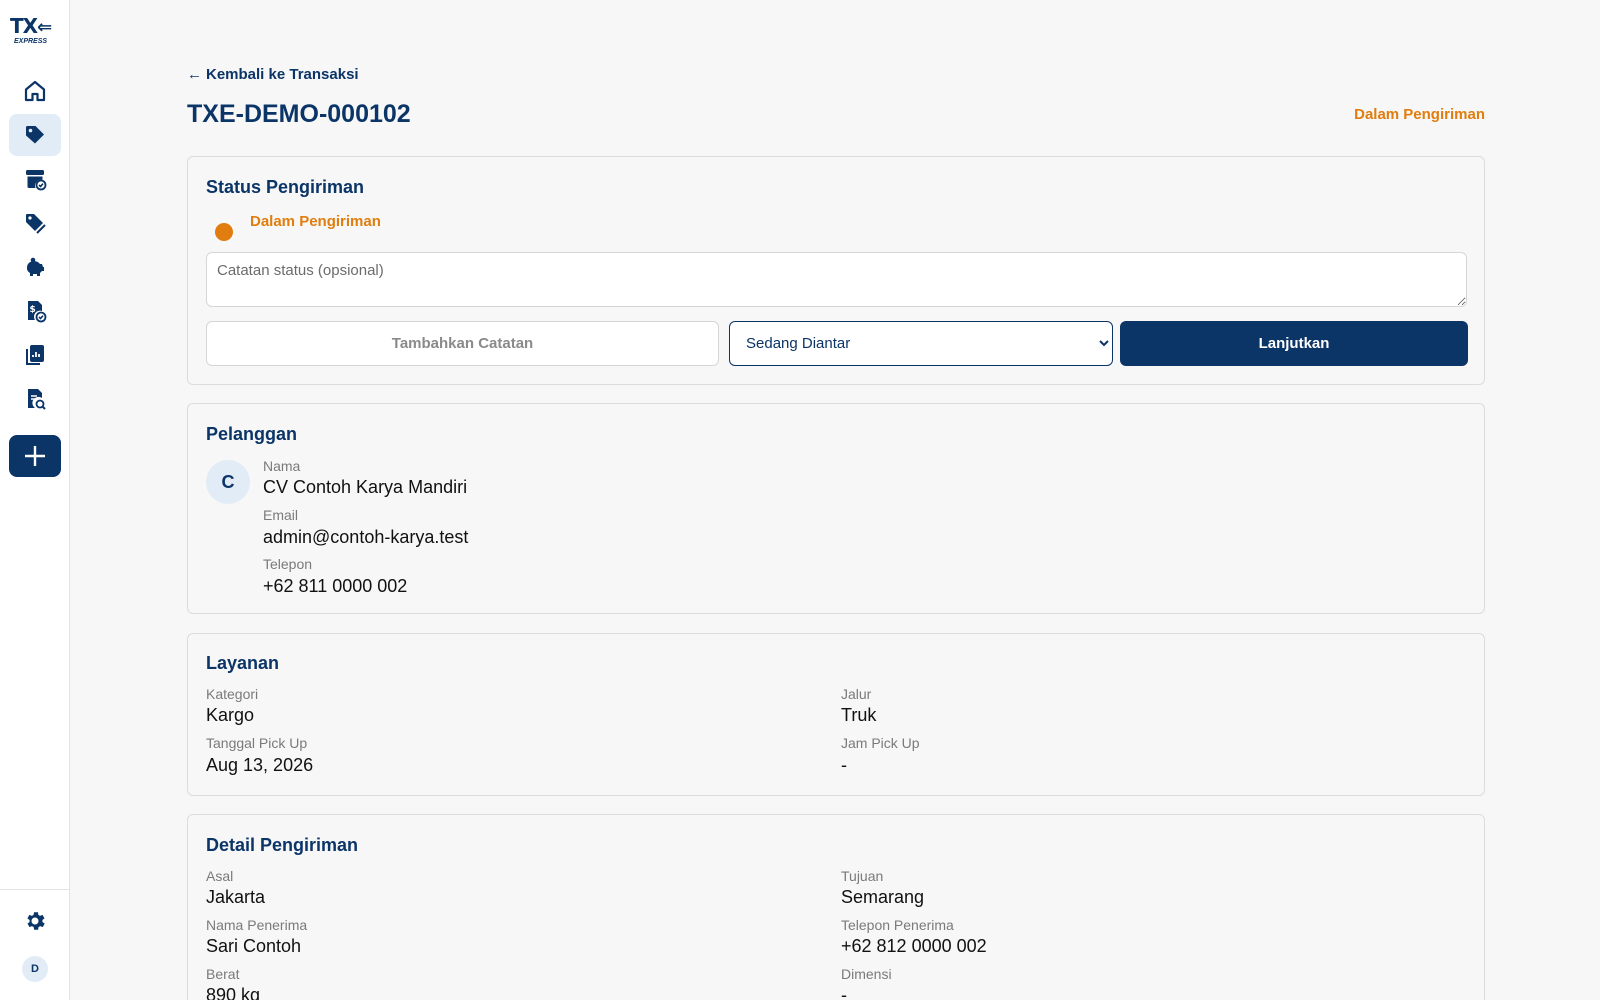 This screenshot has height=1000, width=1600. I want to click on user-avatar: D, so click(35, 969).